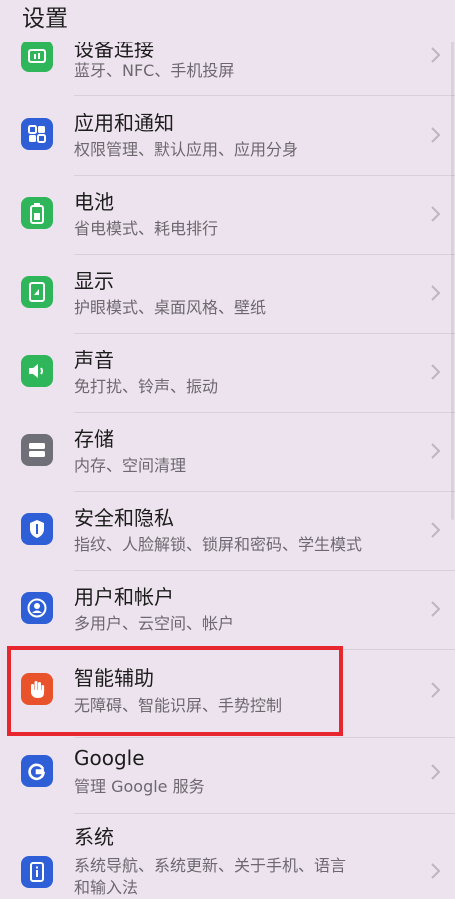 The height and width of the screenshot is (899, 455). Describe the element at coordinates (37, 872) in the screenshot. I see `system-info-icon` at that location.